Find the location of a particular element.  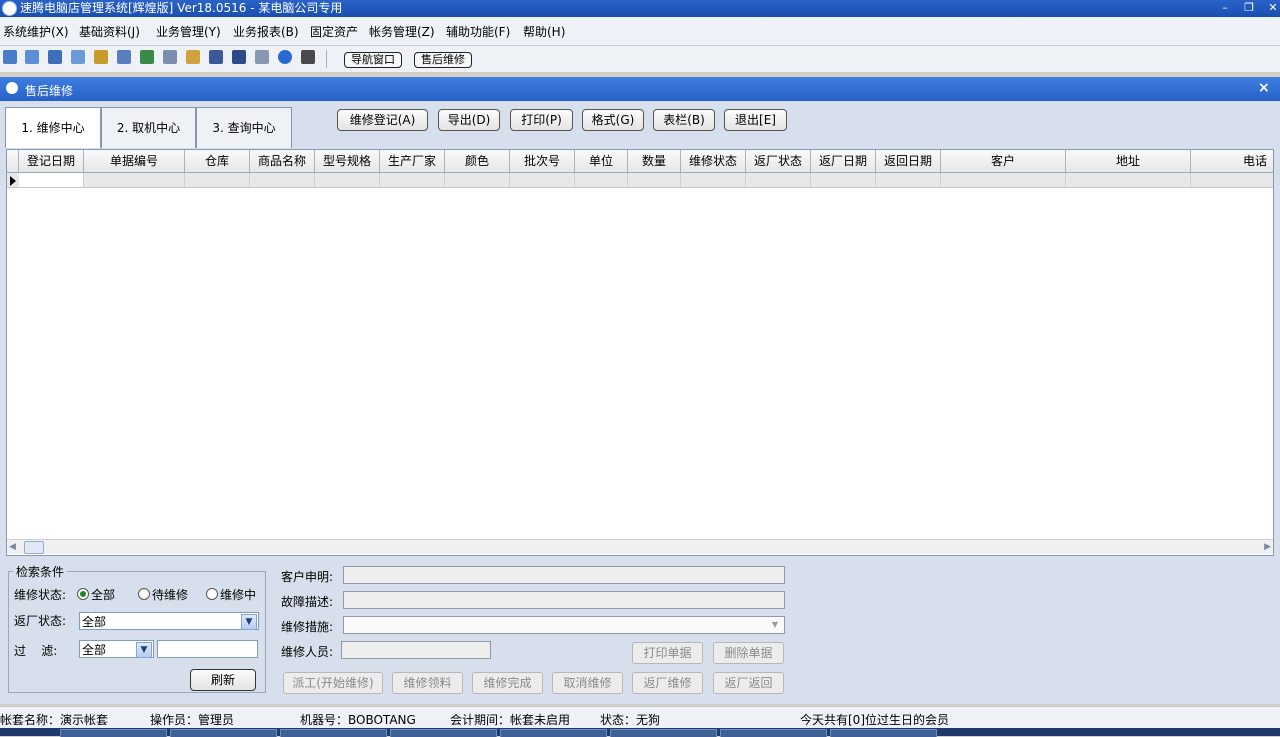

users-icon is located at coordinates (147, 57).